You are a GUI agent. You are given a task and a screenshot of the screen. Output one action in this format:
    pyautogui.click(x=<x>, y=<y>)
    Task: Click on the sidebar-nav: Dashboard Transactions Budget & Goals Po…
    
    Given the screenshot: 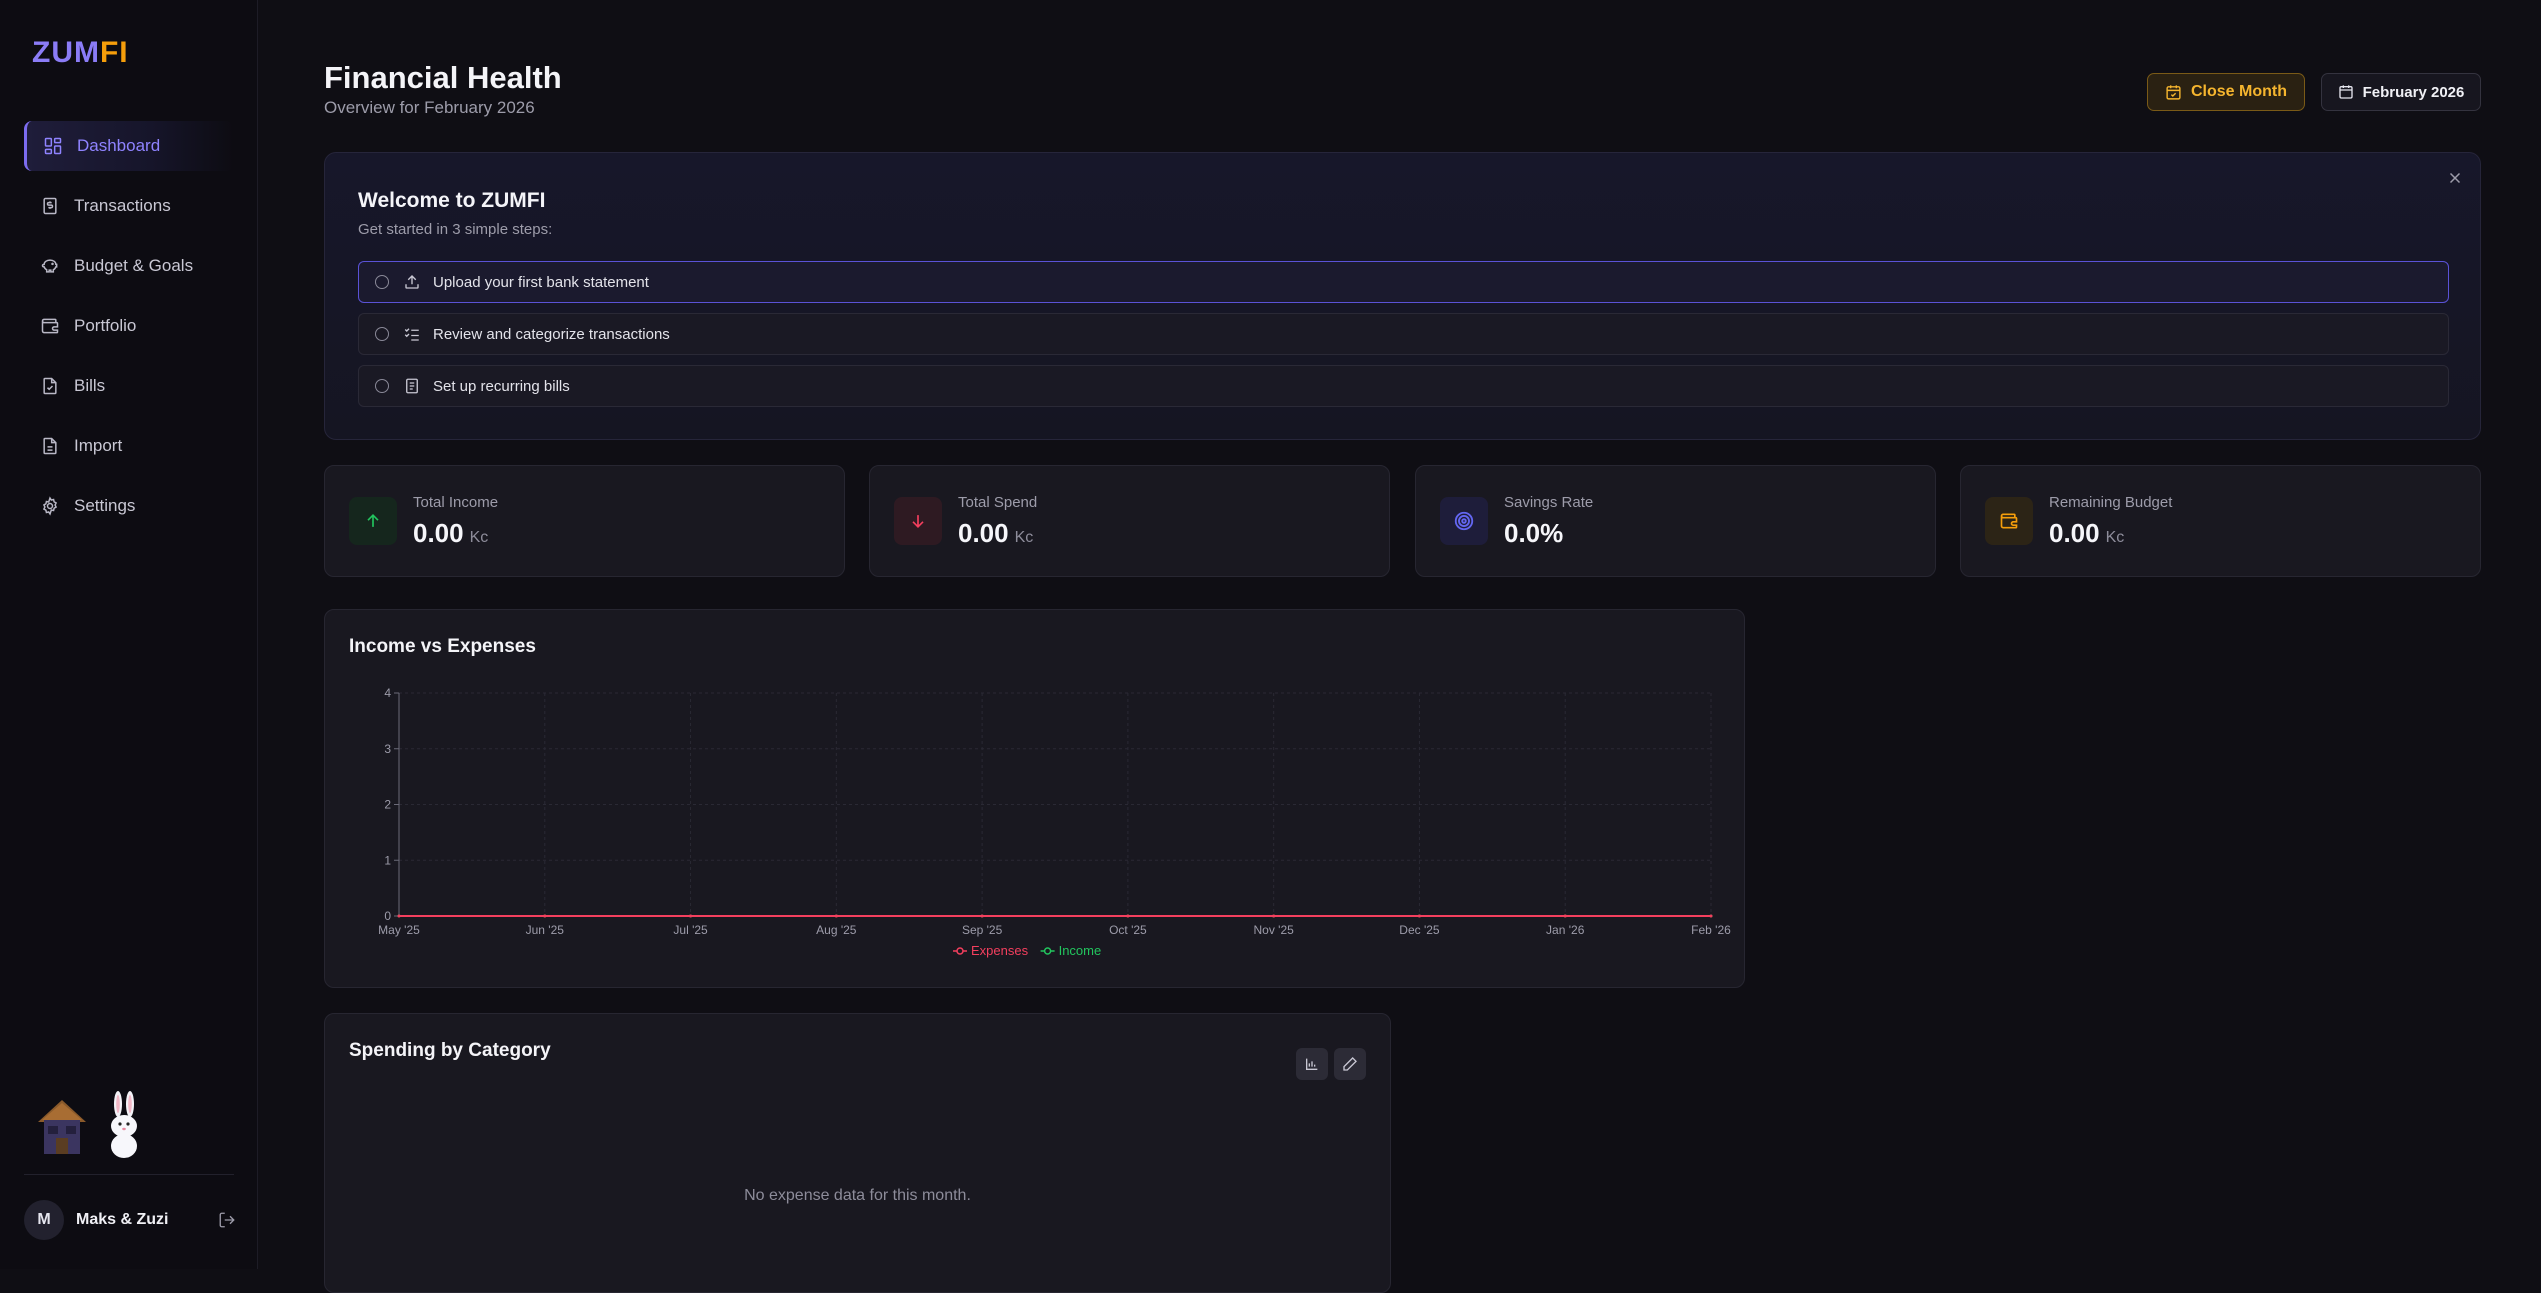 What is the action you would take?
    pyautogui.click(x=129, y=331)
    